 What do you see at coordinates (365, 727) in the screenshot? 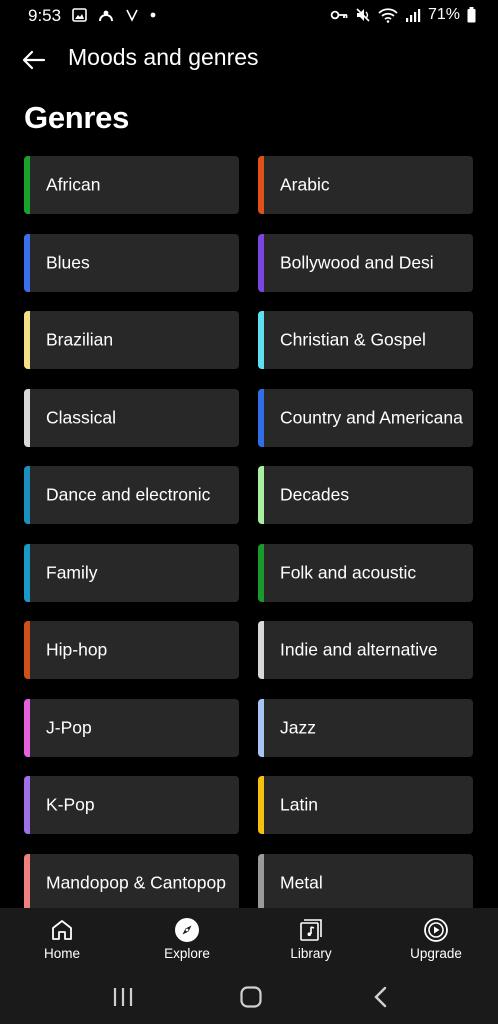
I see `genre-tile-jazz: Jazz` at bounding box center [365, 727].